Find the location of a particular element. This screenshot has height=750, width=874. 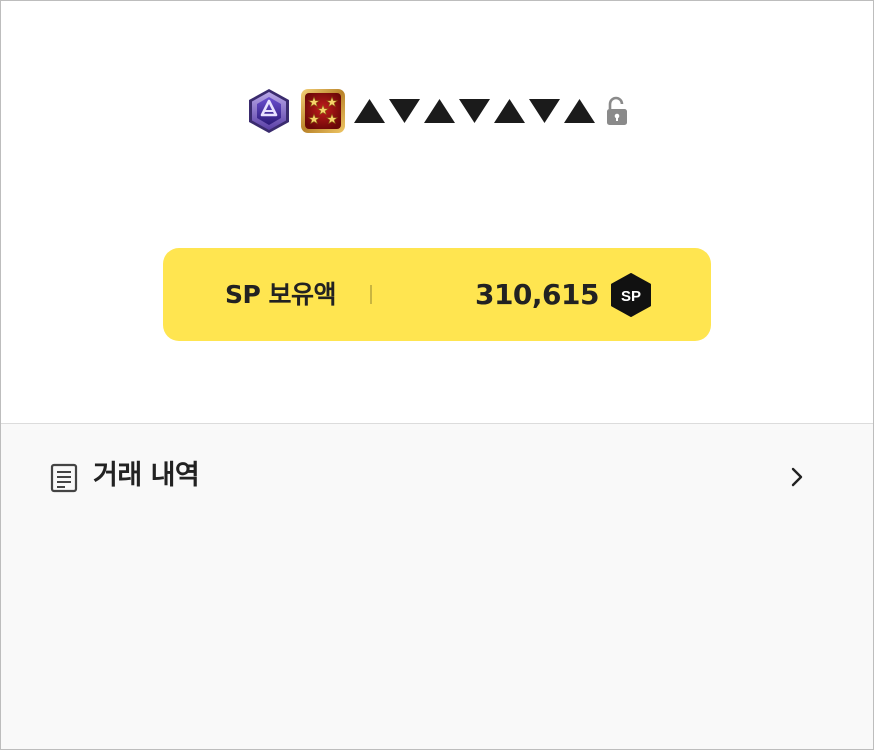

sp-coin-text: SP is located at coordinates (631, 296).